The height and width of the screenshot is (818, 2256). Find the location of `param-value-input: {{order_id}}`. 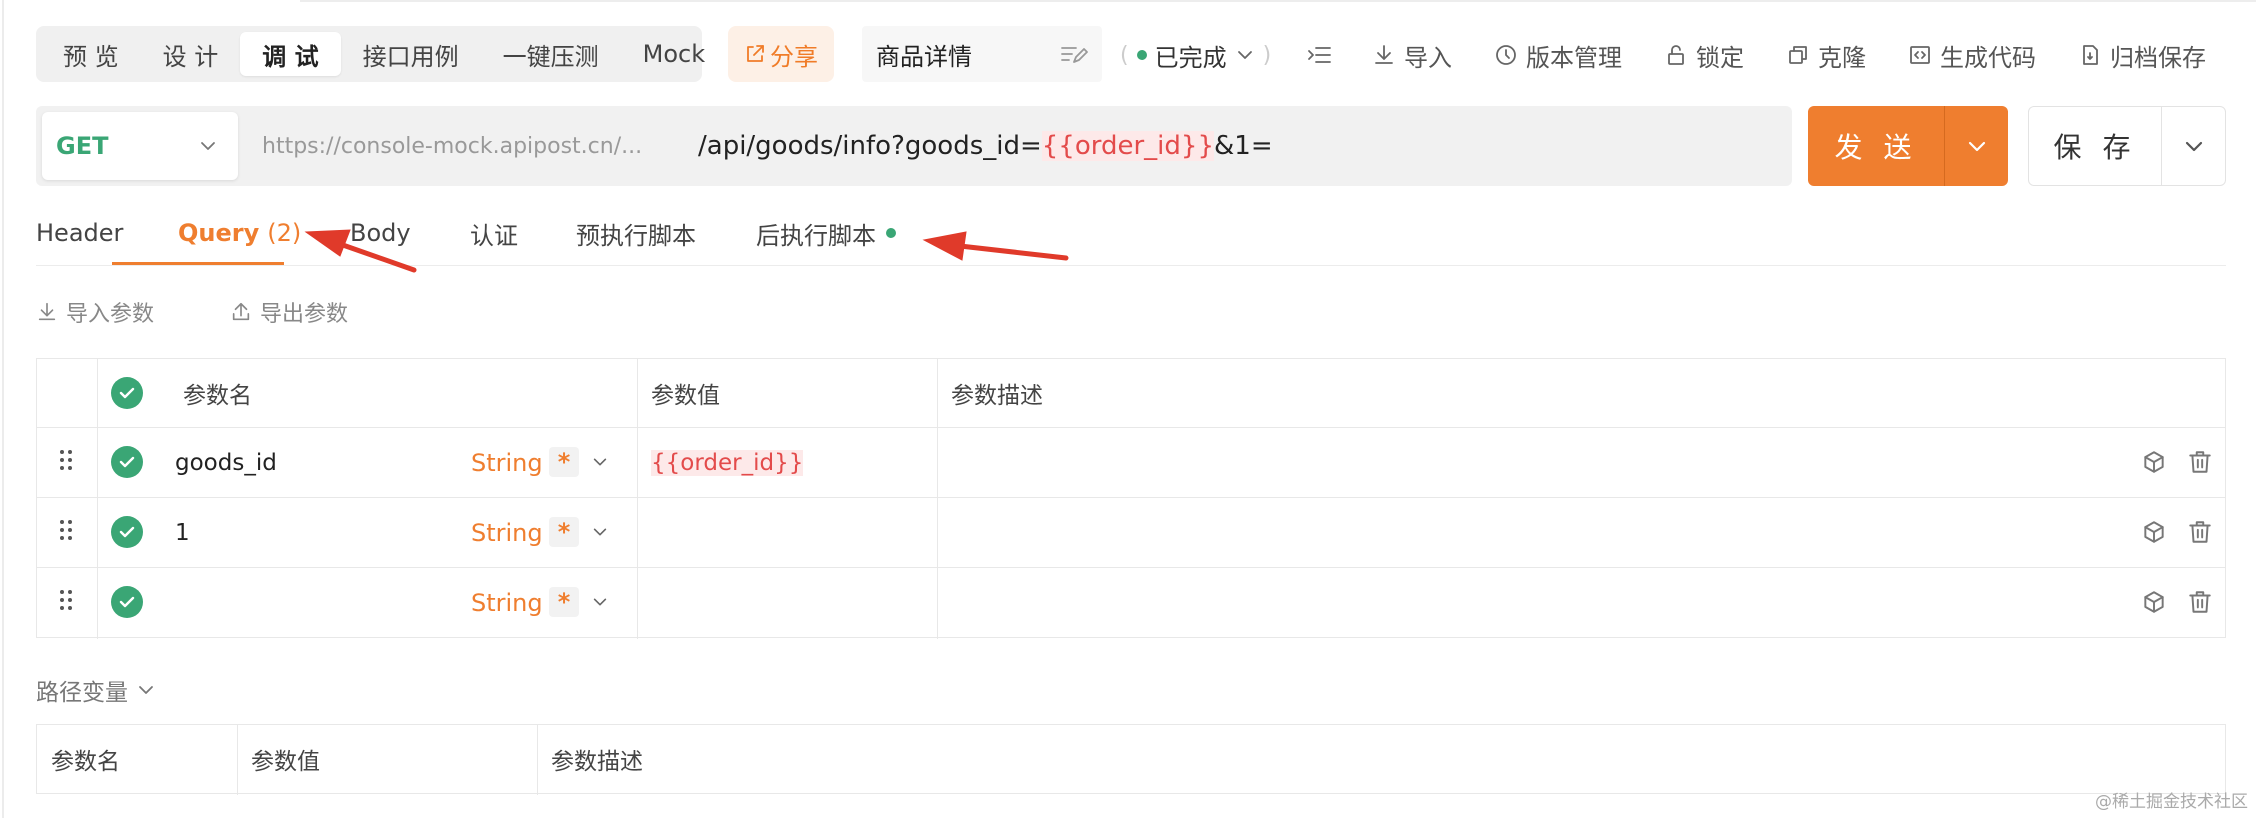

param-value-input: {{order_id}} is located at coordinates (727, 463).